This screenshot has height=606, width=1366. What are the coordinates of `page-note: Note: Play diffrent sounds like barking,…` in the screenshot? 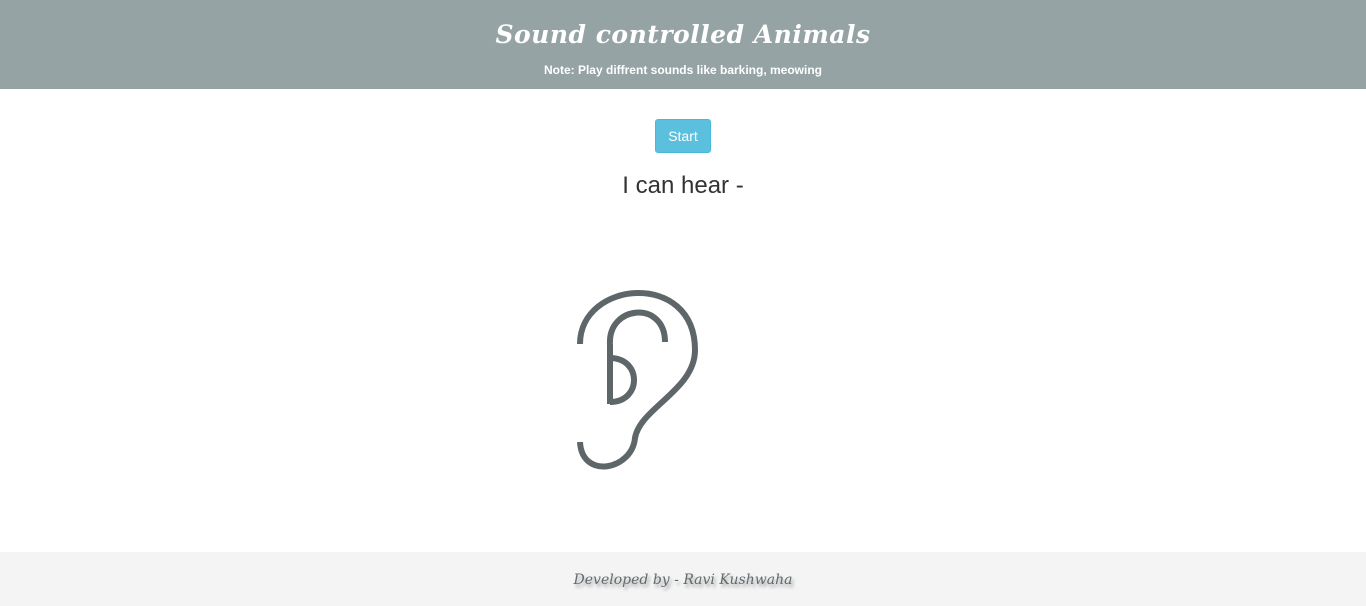 It's located at (683, 70).